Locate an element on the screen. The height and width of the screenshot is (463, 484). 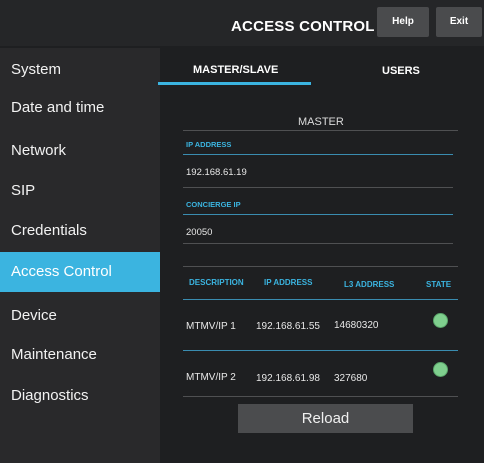
sidebar-item-network: Network is located at coordinates (80, 151).